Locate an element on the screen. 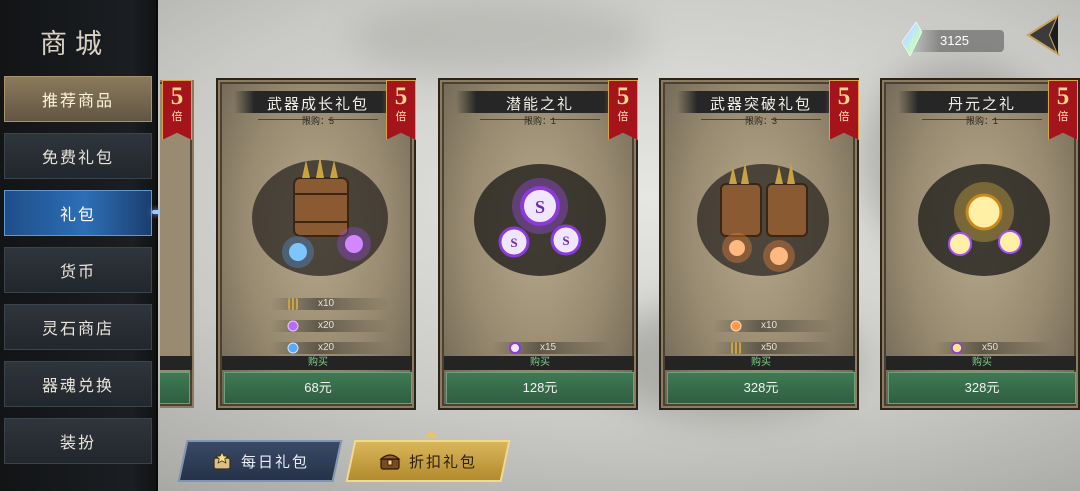  blue-orb-icon is located at coordinates (293, 348).